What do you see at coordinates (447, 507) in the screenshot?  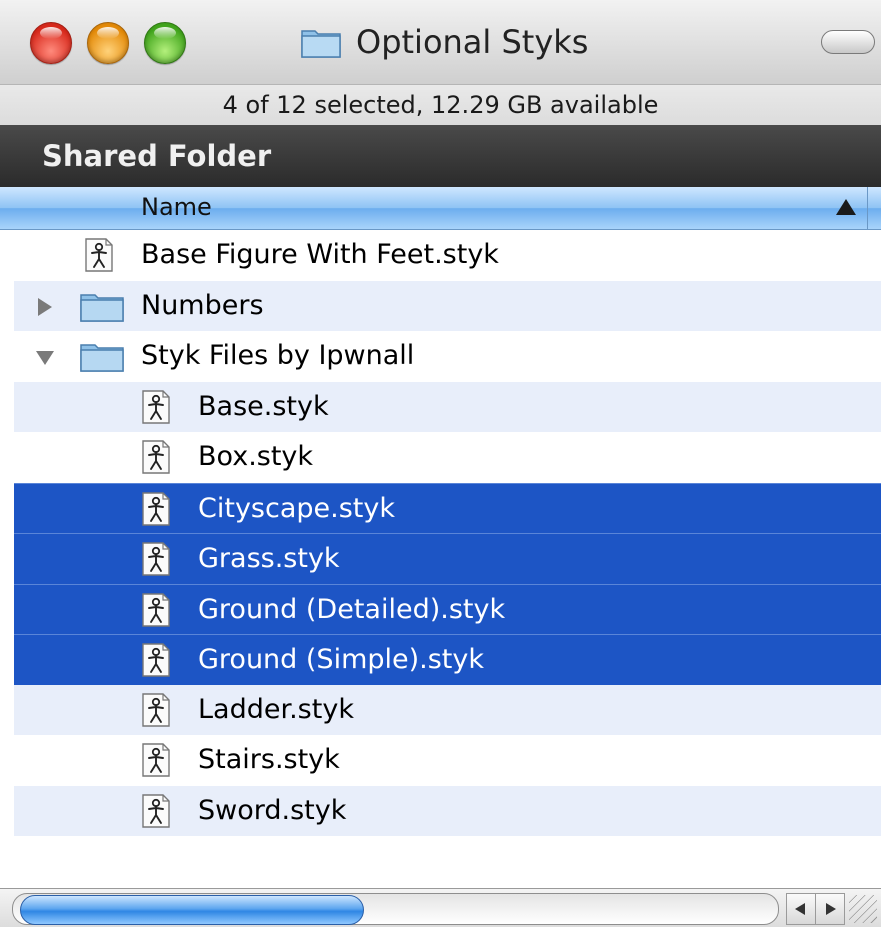 I see `list-item: Cityscape.styk` at bounding box center [447, 507].